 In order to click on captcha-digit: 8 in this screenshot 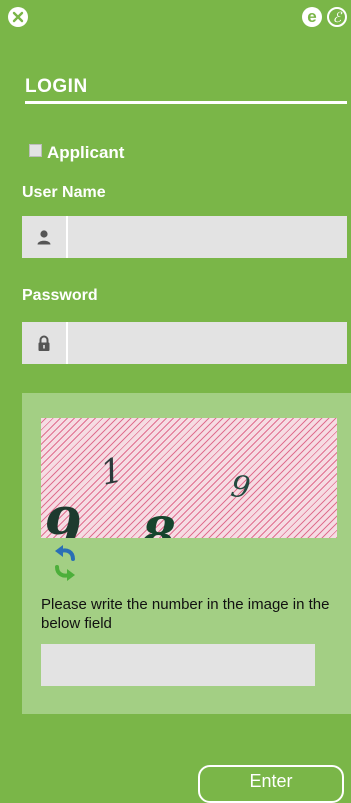, I will do `click(158, 522)`.